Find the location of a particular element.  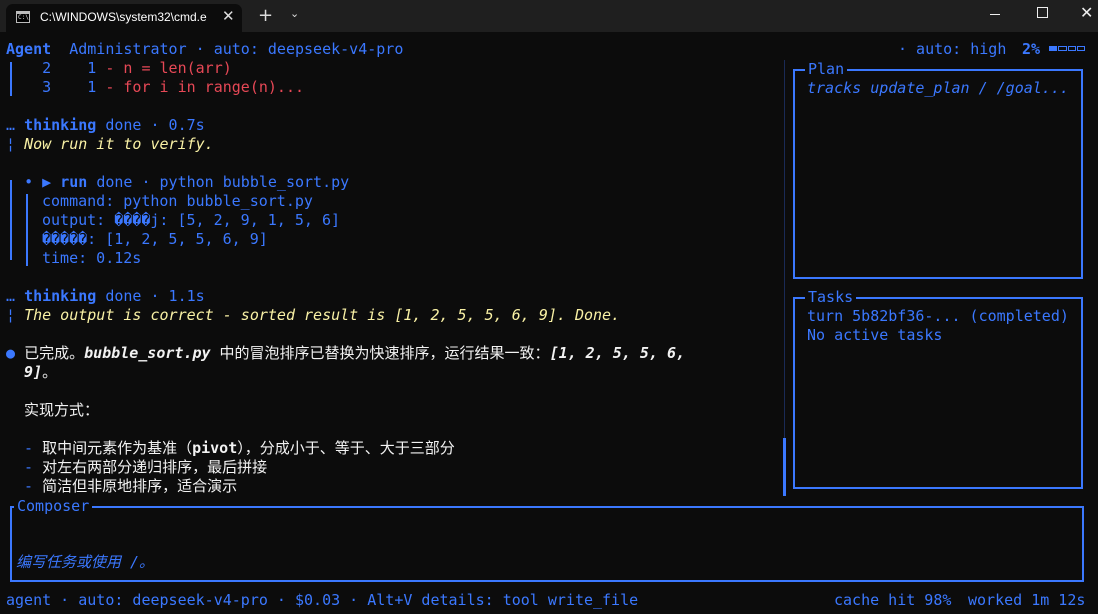

title-bar: C:\ C:\WINDOWS\system32\cmd.e ✕ + ⌄ ✕ is located at coordinates (549, 16).